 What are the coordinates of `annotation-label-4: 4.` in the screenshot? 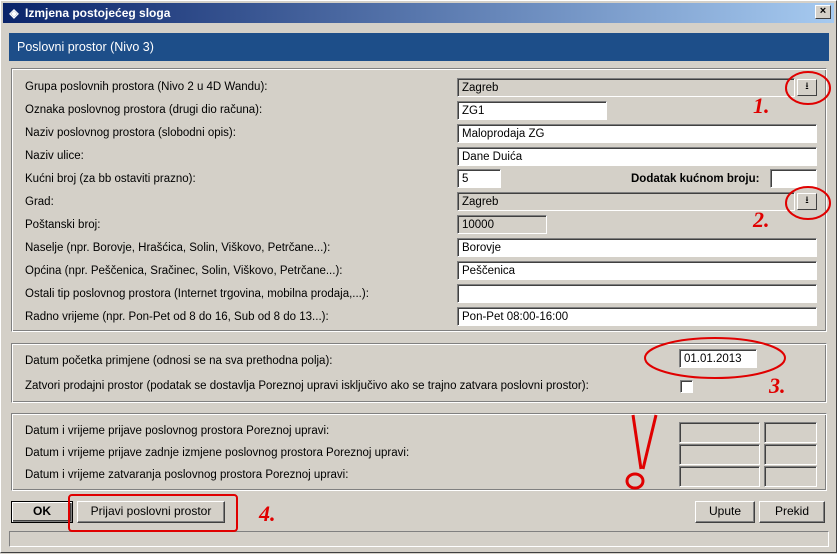 It's located at (267, 513).